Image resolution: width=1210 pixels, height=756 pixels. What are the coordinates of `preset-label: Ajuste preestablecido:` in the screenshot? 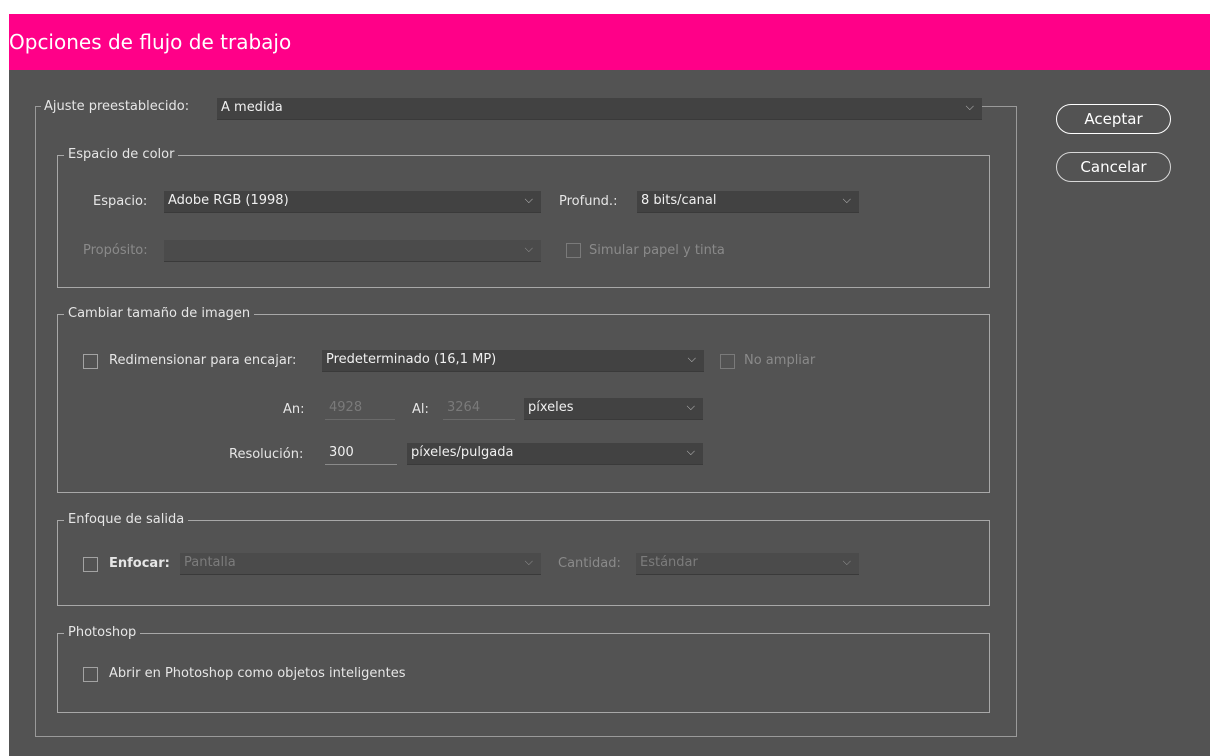 It's located at (117, 106).